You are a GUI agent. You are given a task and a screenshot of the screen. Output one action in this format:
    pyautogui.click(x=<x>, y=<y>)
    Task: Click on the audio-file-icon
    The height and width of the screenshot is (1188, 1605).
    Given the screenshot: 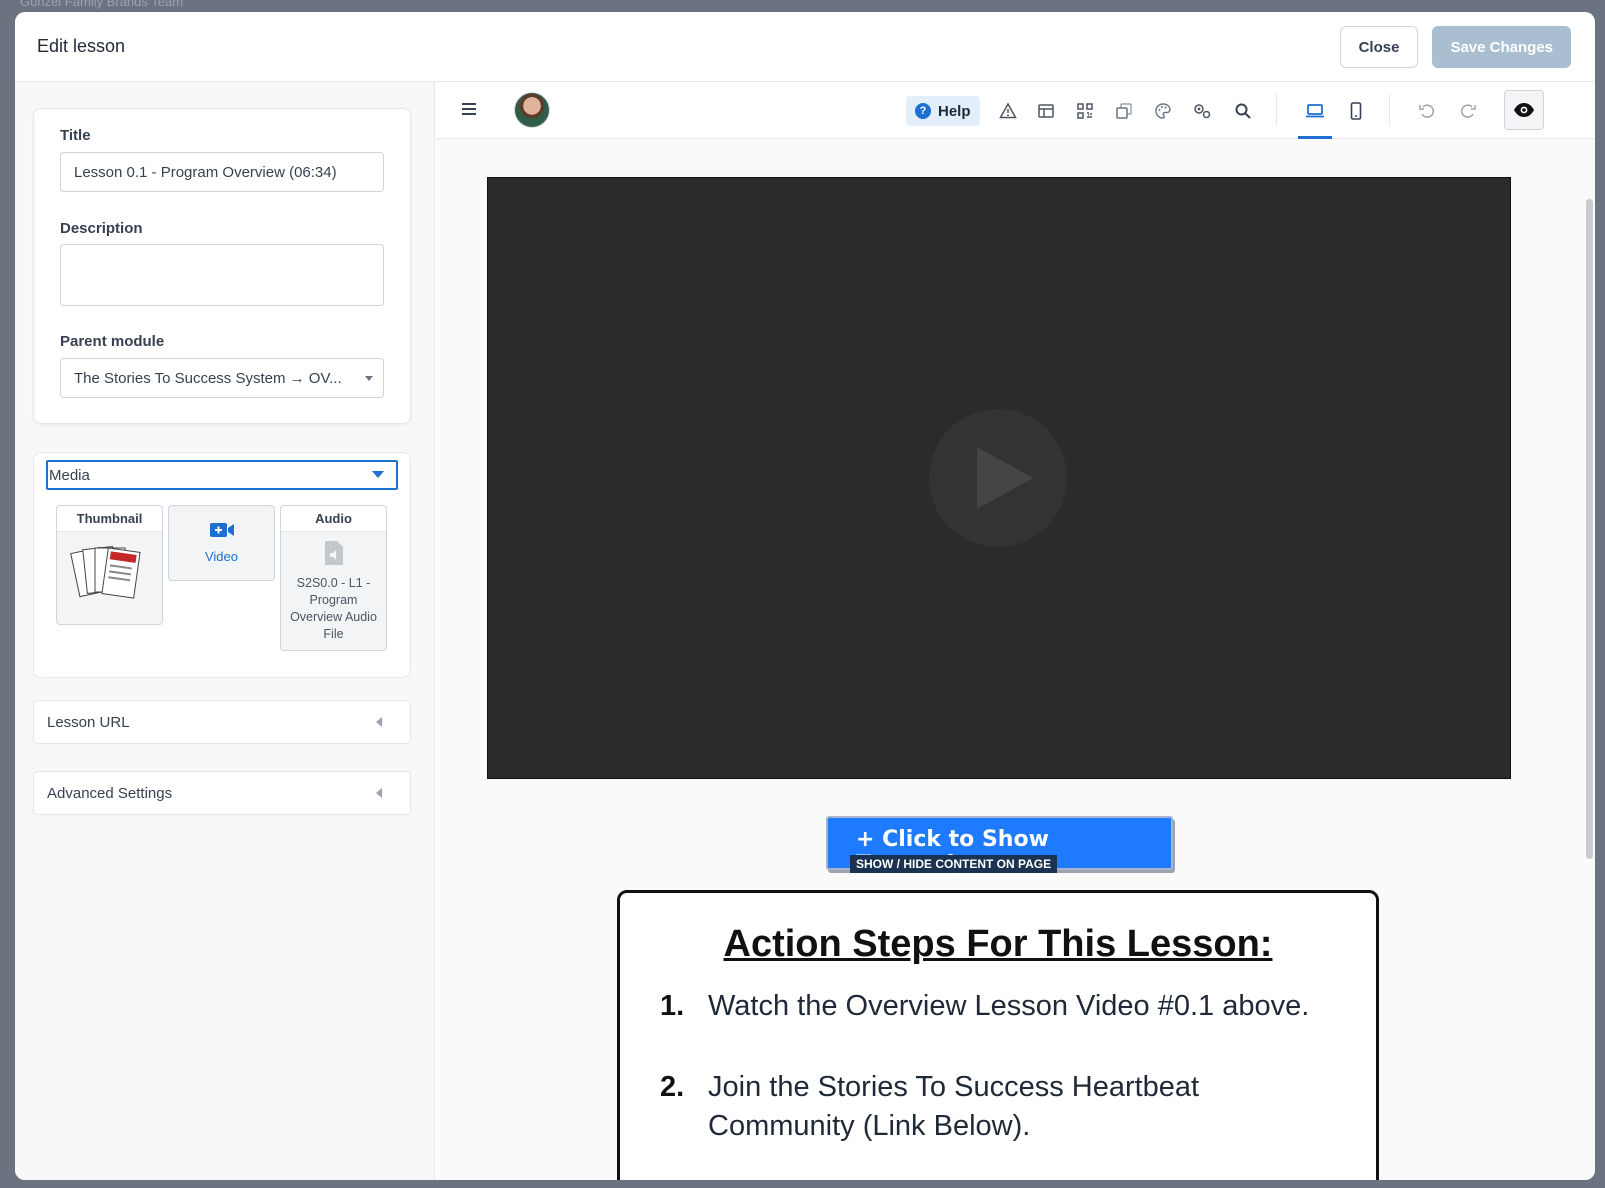 What is the action you would take?
    pyautogui.click(x=333, y=555)
    